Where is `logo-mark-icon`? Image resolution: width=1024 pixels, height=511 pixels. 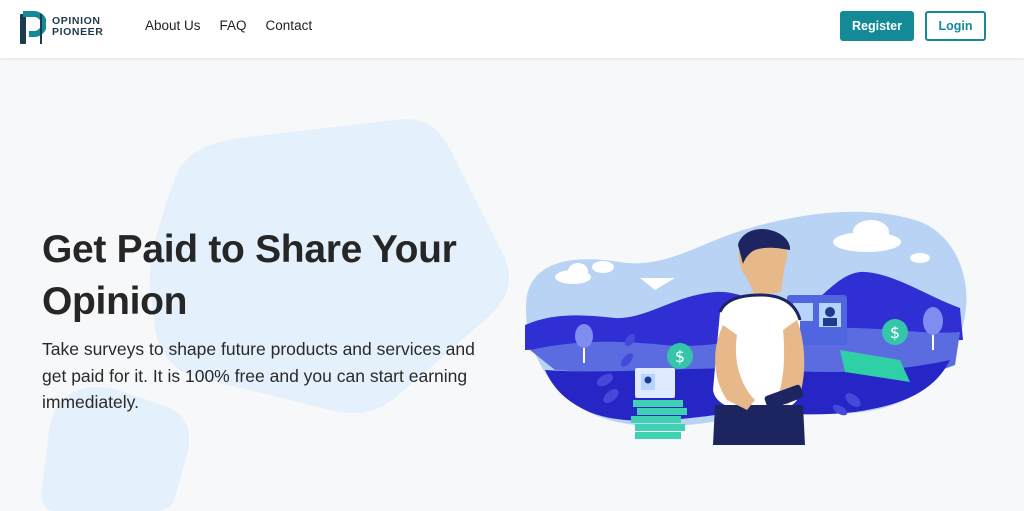 logo-mark-icon is located at coordinates (33, 27).